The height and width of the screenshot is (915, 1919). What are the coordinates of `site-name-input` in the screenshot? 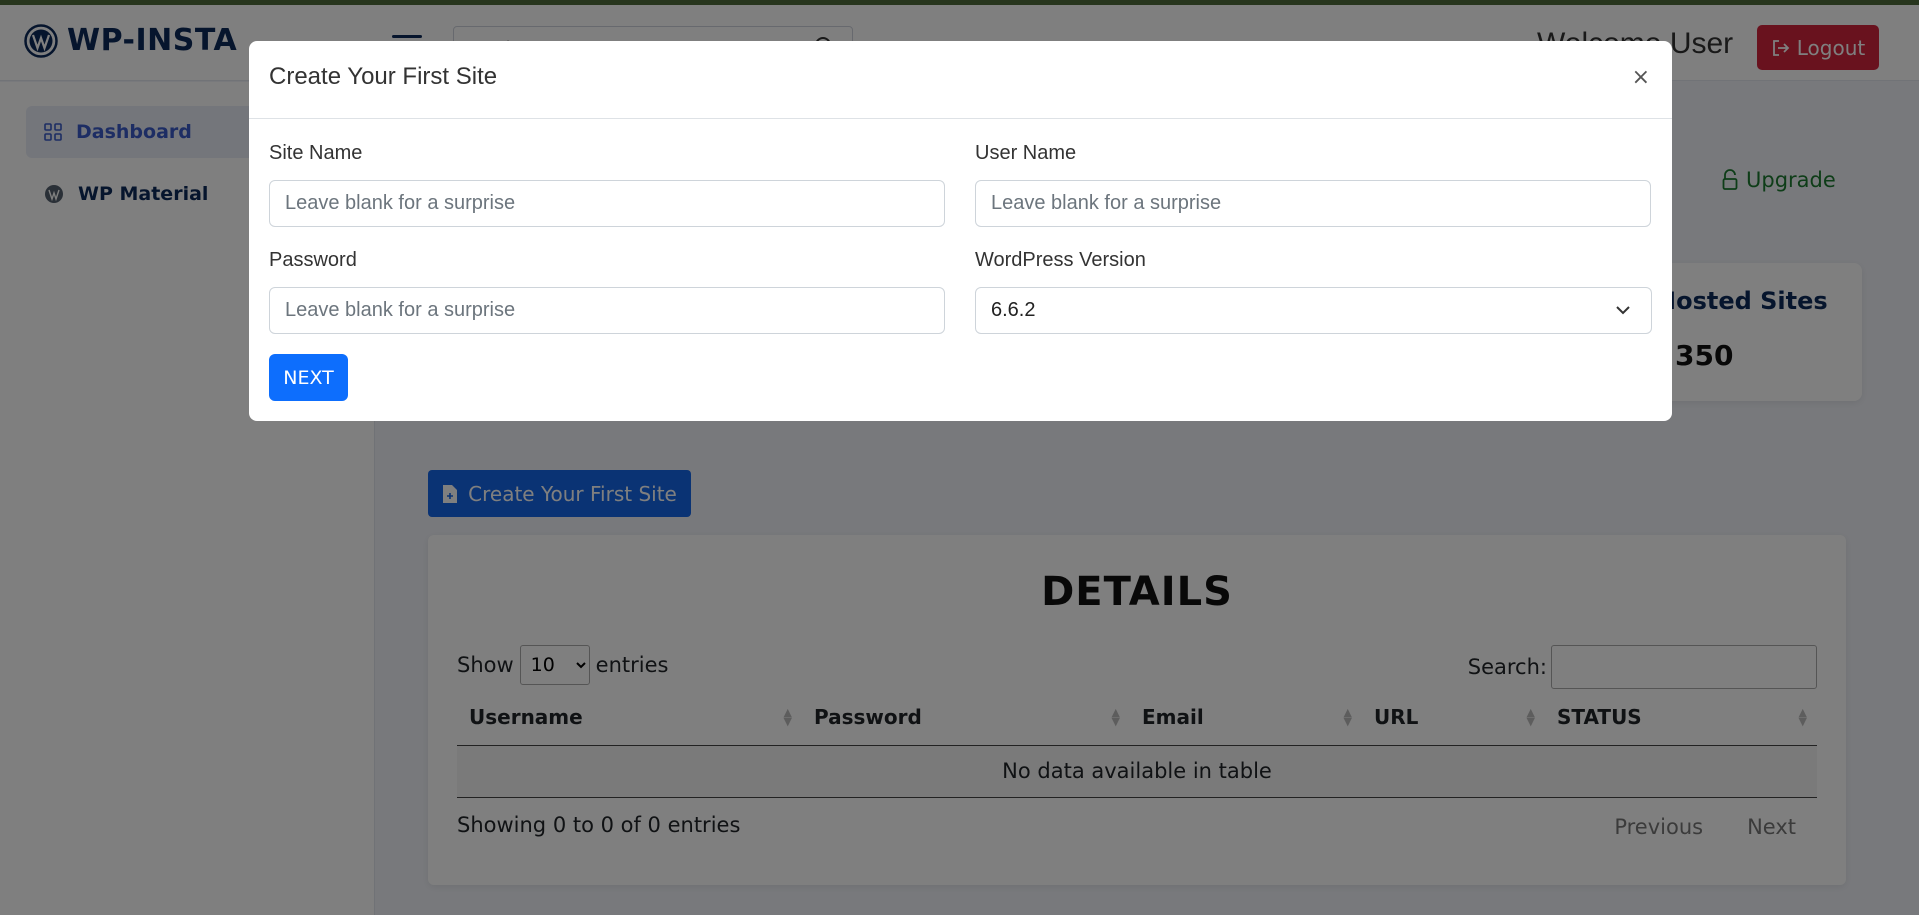 It's located at (607, 203).